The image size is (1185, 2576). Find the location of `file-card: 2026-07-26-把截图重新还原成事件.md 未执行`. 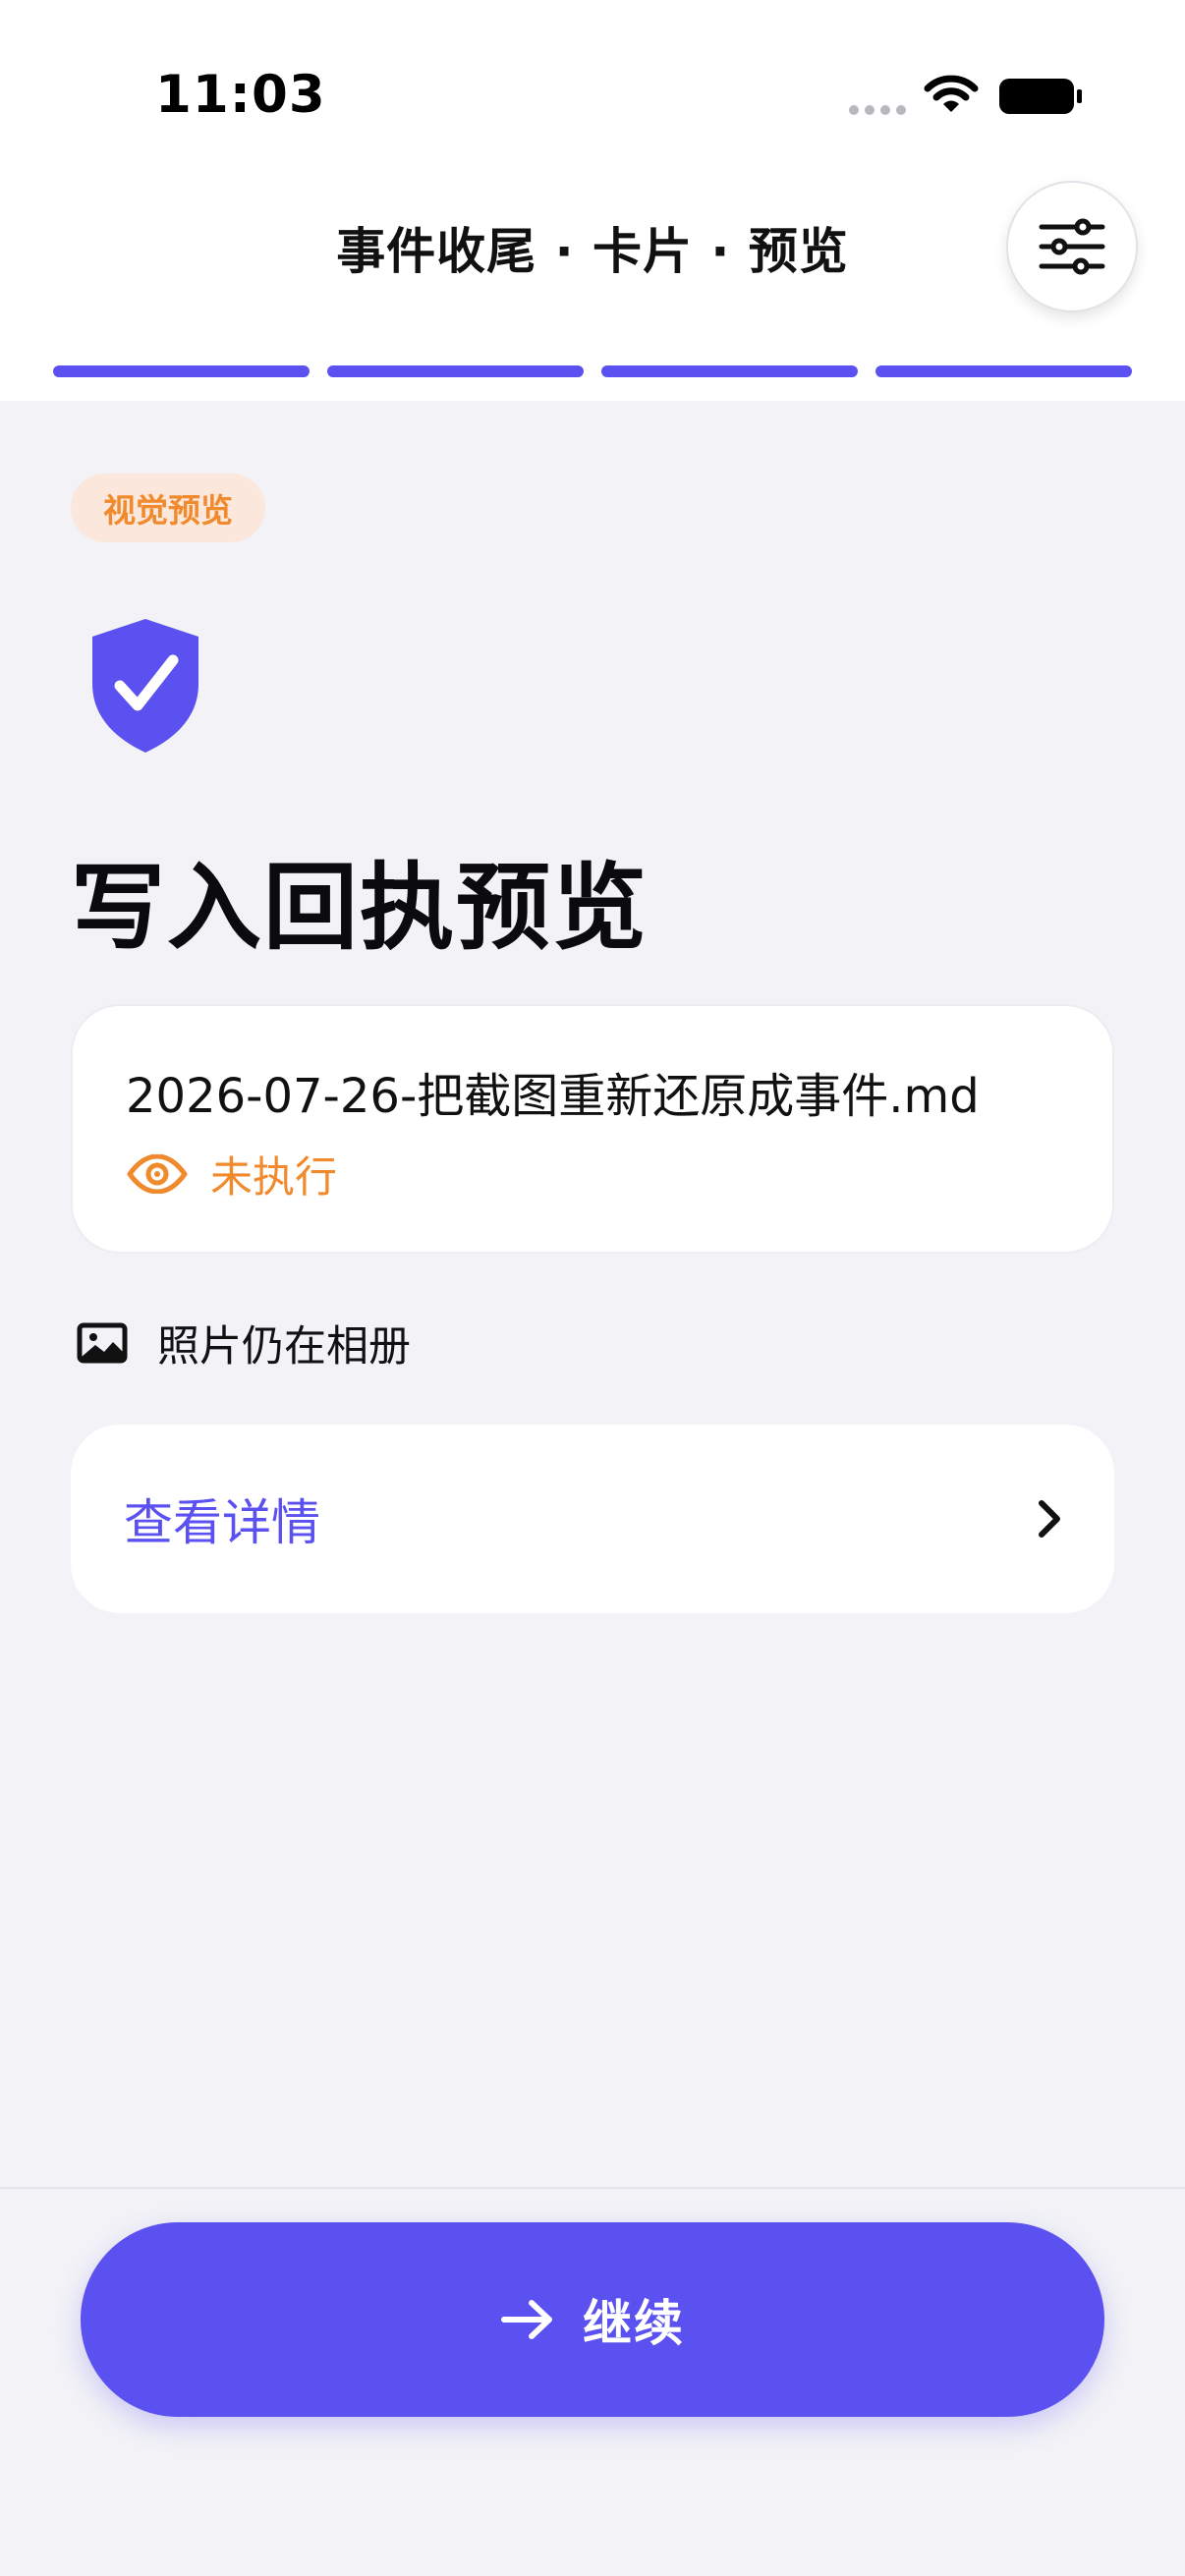

file-card: 2026-07-26-把截图重新还原成事件.md 未执行 is located at coordinates (592, 1129).